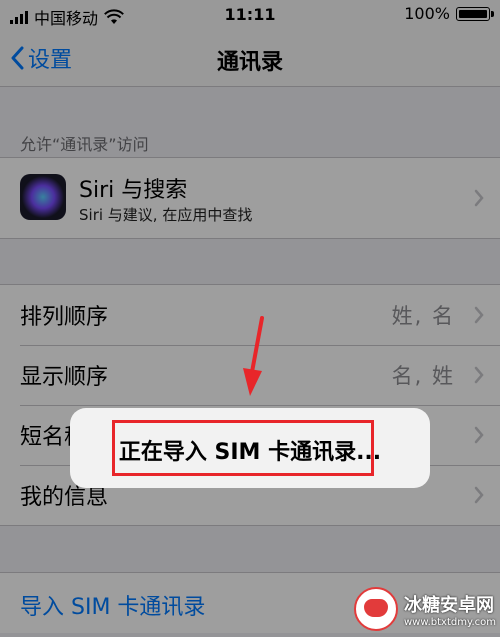 The width and height of the screenshot is (500, 637). I want to click on watermark-logo-icon, so click(375, 609).